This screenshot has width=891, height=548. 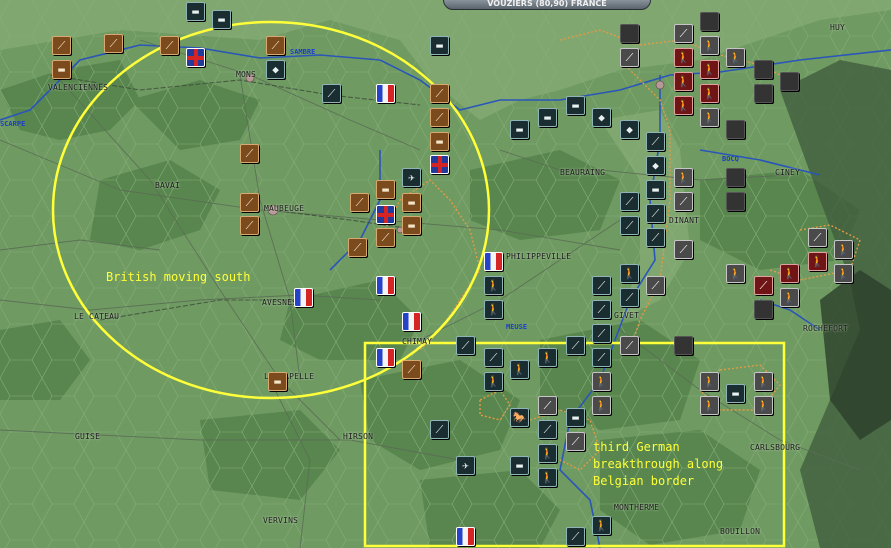 I want to click on german-elite-infantry-unit: ⟋, so click(x=763, y=285).